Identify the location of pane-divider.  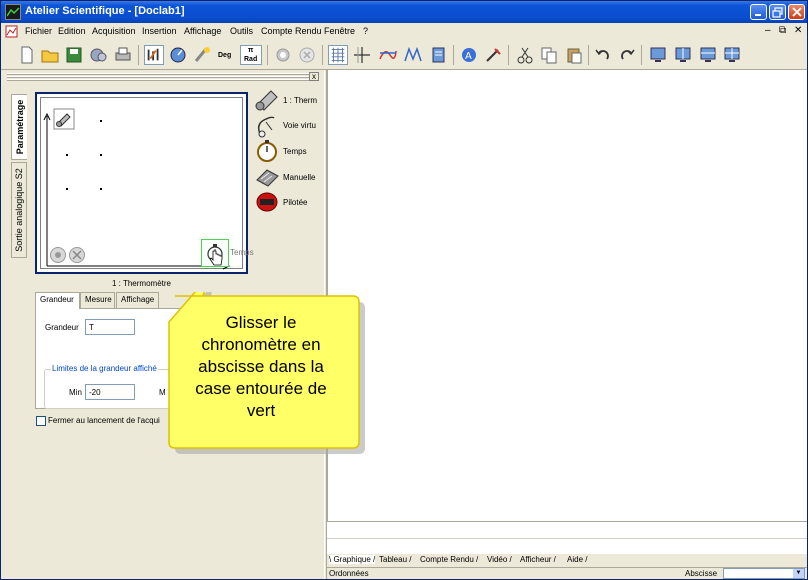
(567, 538).